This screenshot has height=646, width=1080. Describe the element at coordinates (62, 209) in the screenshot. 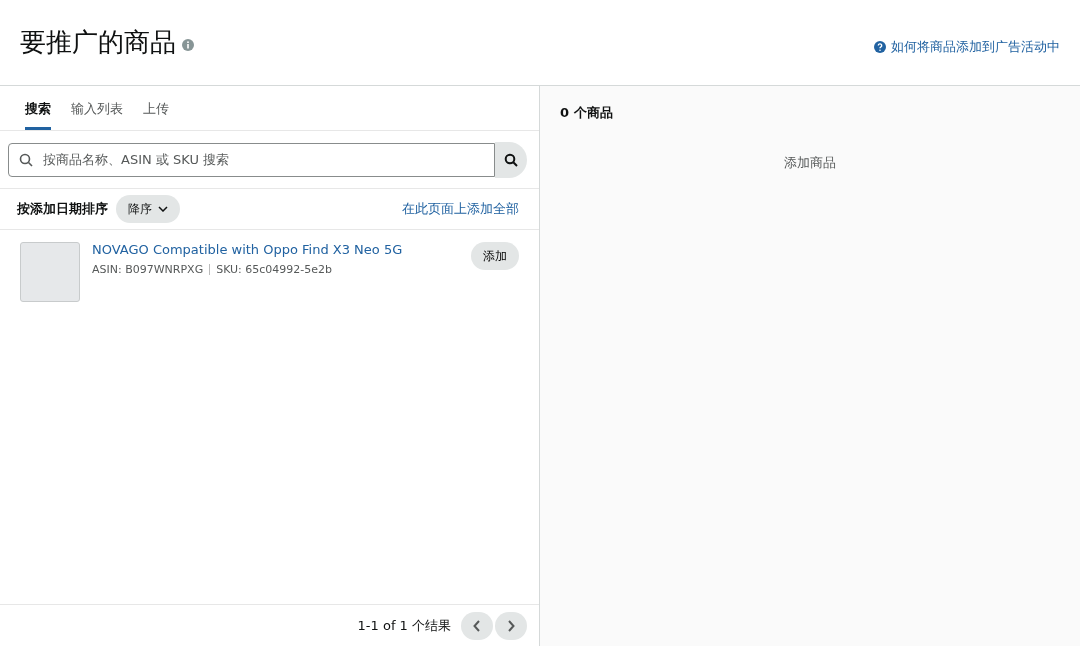

I see `sort-label: 按添加日期排序` at that location.